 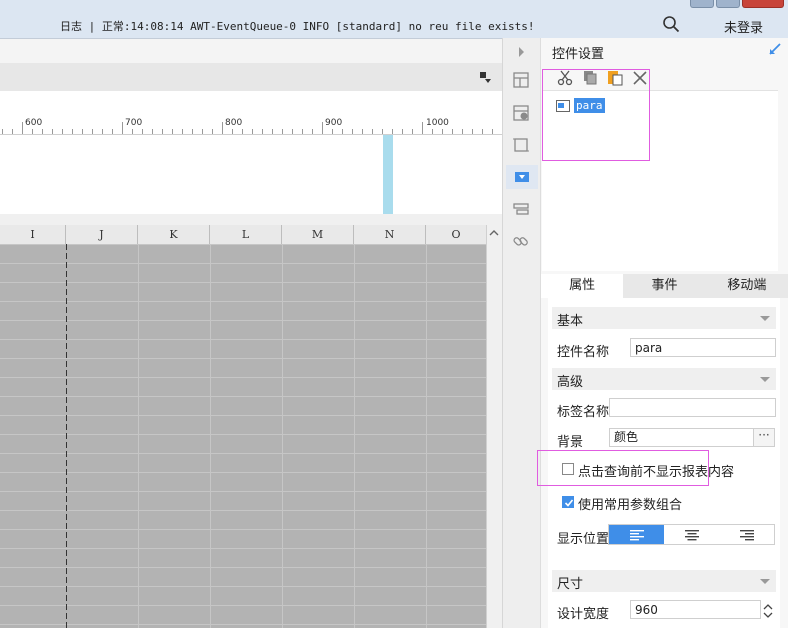 I want to click on area-divider, so click(x=251, y=219).